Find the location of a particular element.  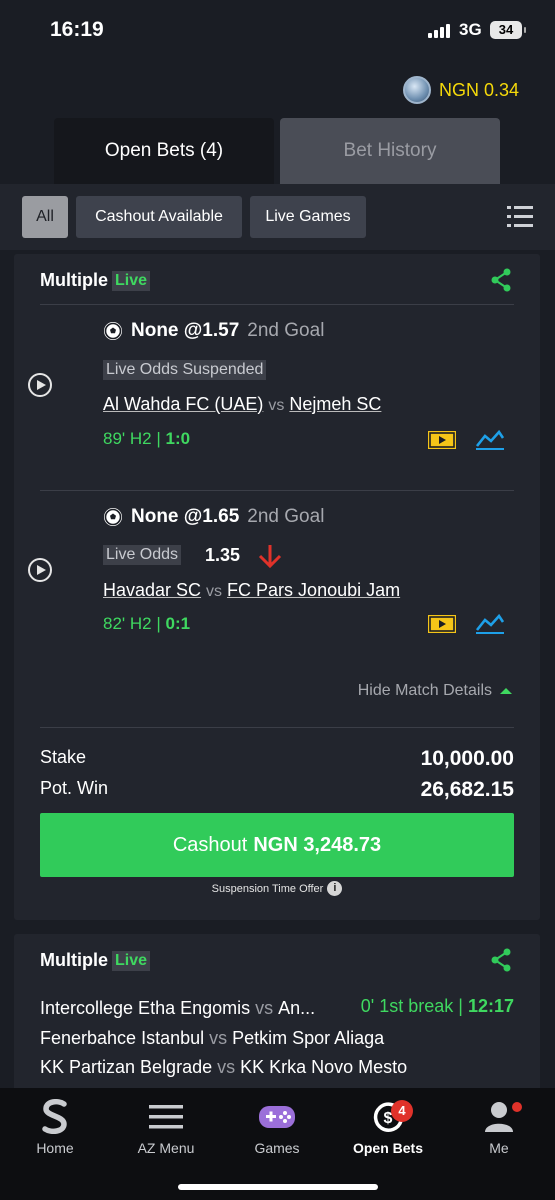

info-icon: i is located at coordinates (335, 888).